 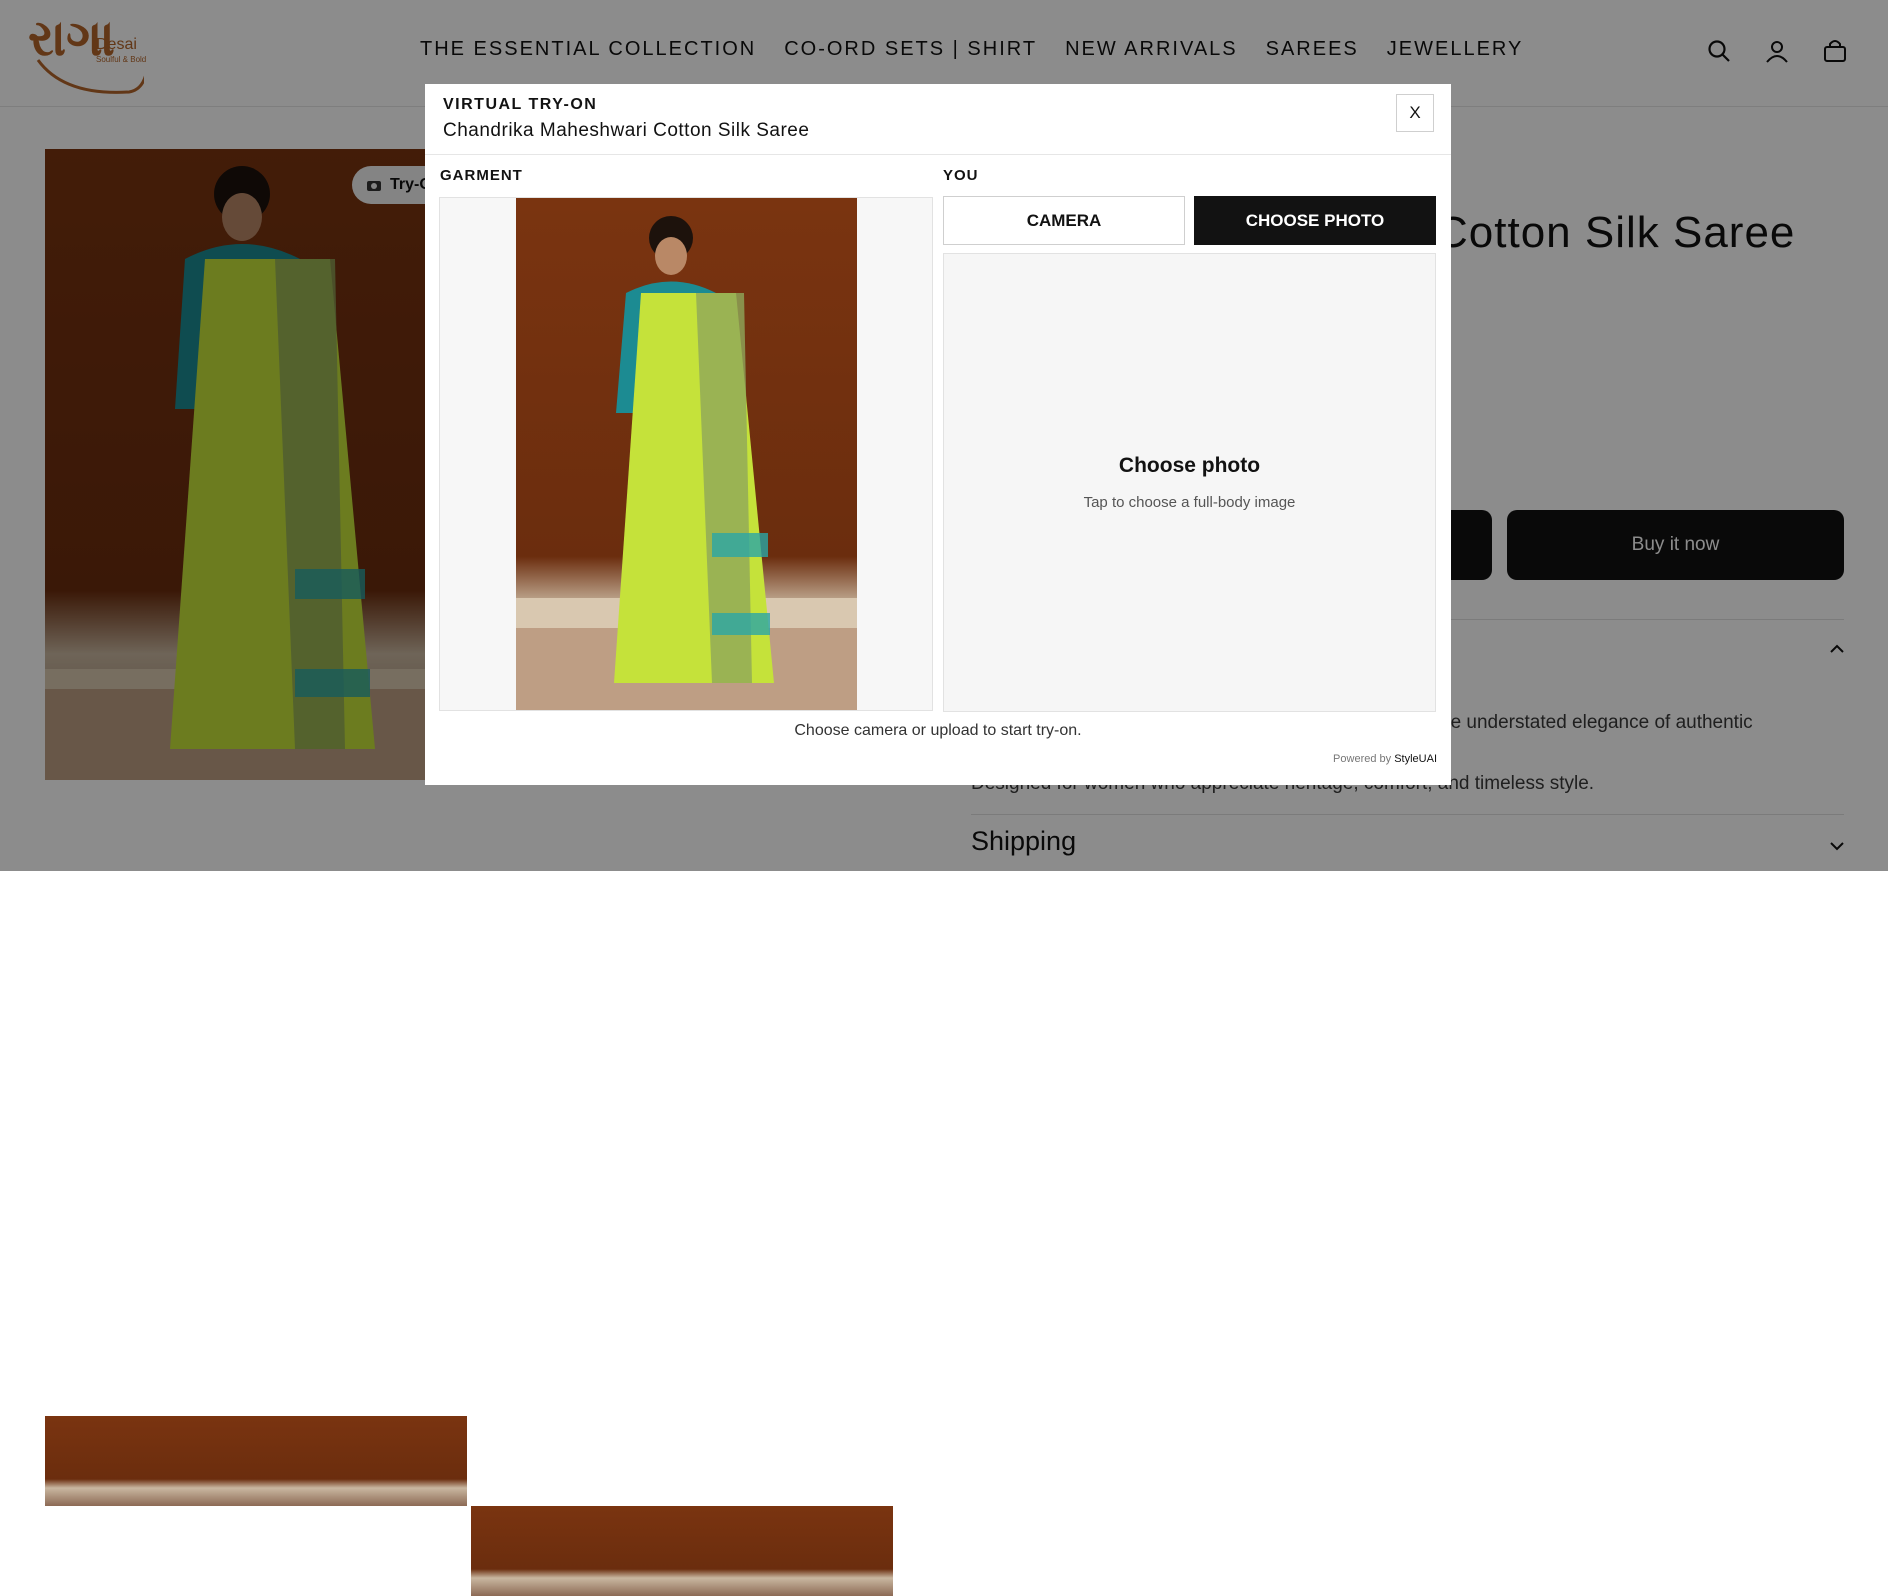 I want to click on upload-subtitle: Tap to choose a full-body image, so click(x=1189, y=502).